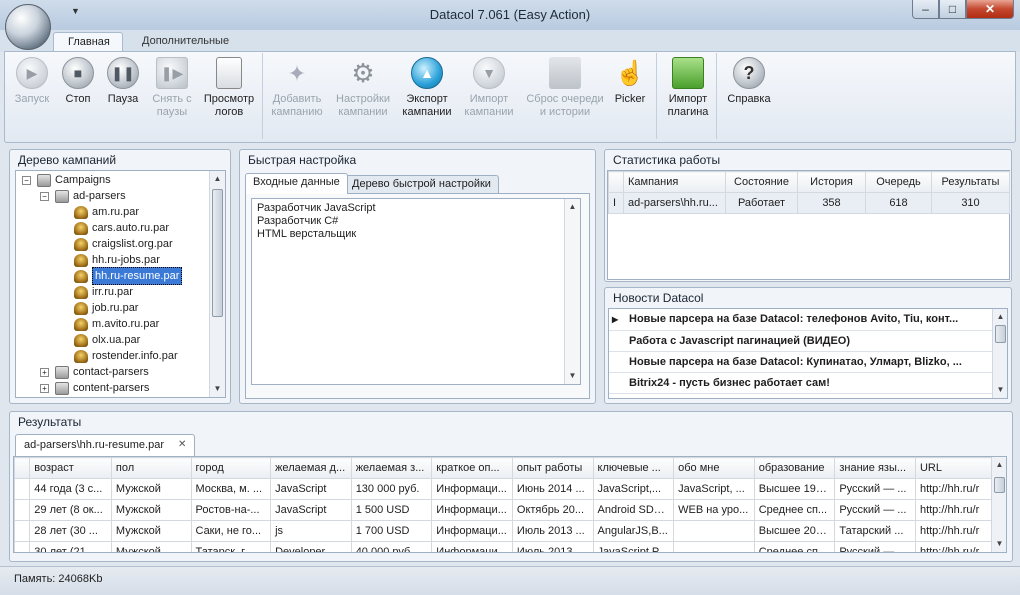 The height and width of the screenshot is (595, 1020). What do you see at coordinates (94, 388) in the screenshot?
I see `tree-node-content-parsers: + content-parsers` at bounding box center [94, 388].